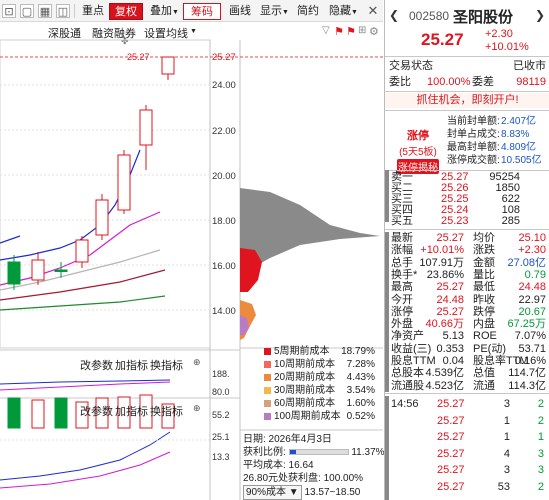 The width and height of the screenshot is (549, 500). What do you see at coordinates (202, 11) in the screenshot?
I see `chips-button: 筹码` at bounding box center [202, 11].